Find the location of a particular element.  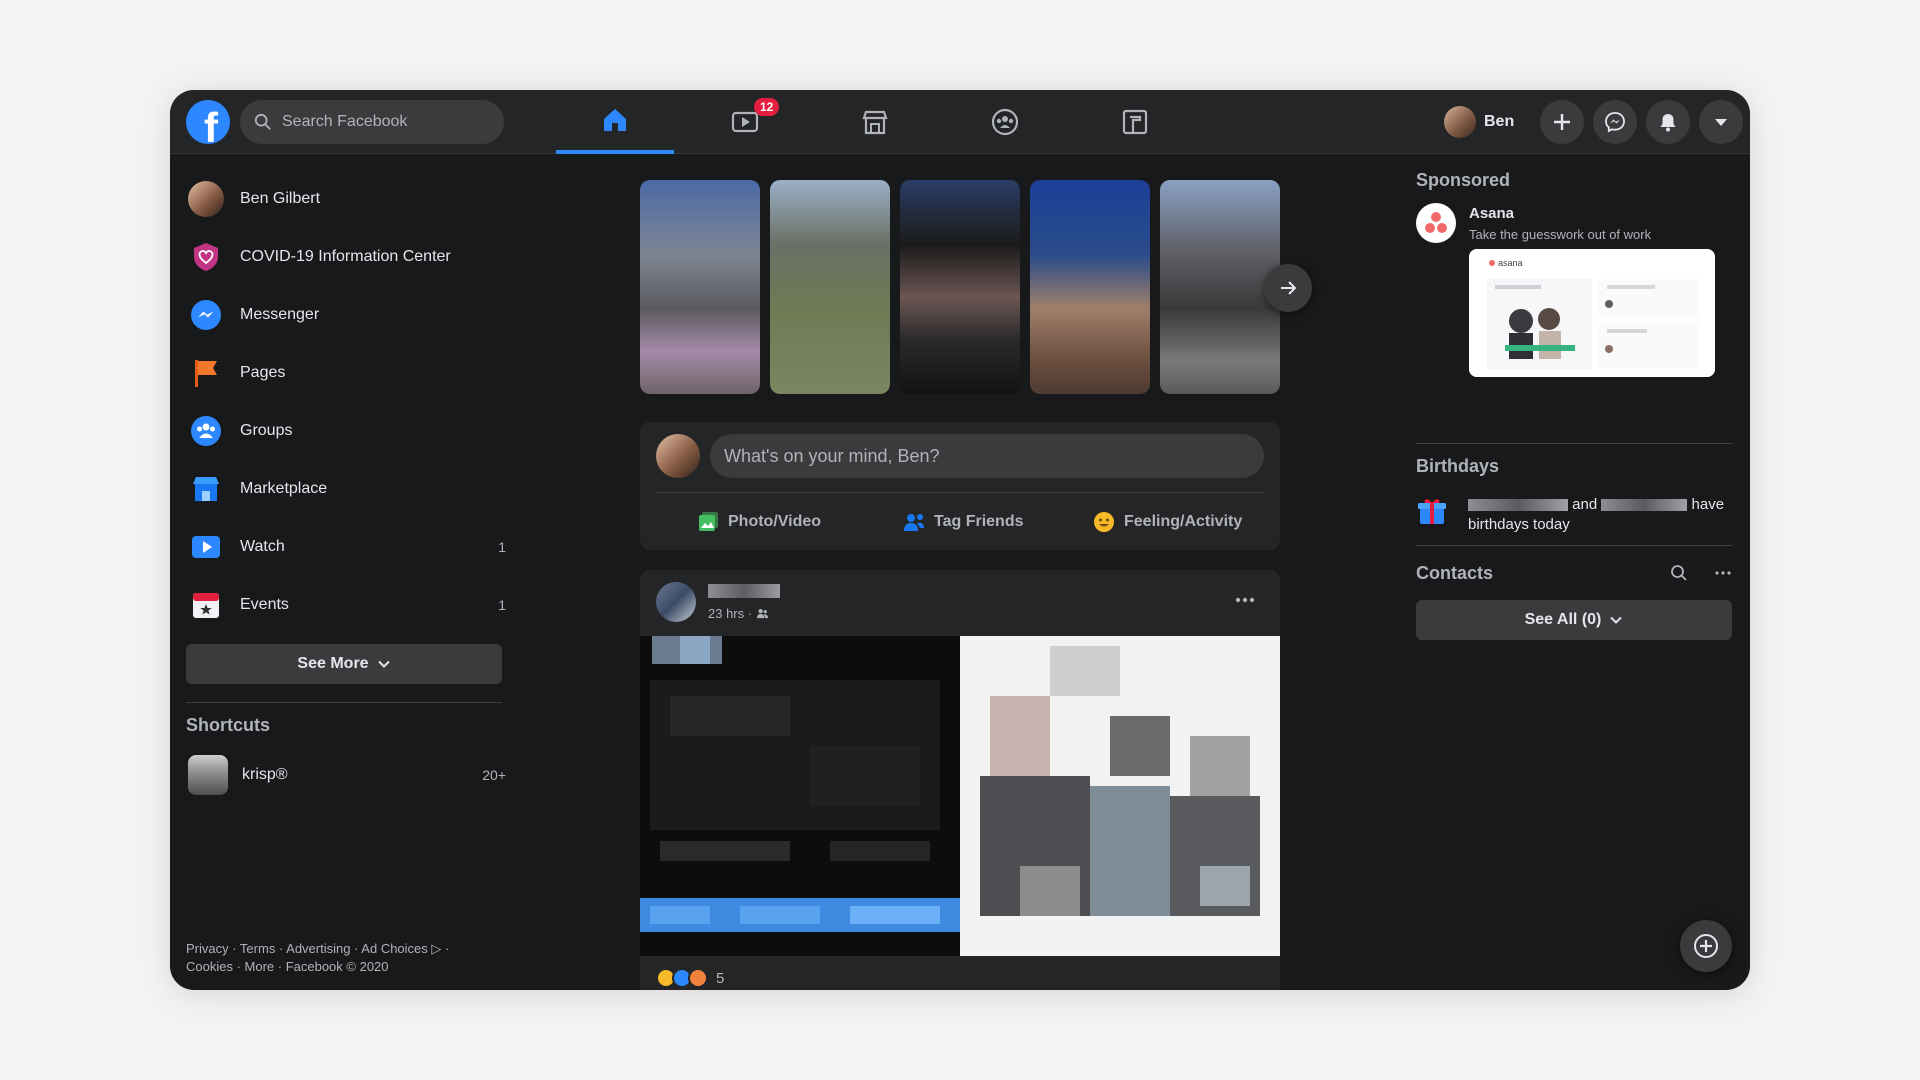

watch-video-icon is located at coordinates (206, 547).